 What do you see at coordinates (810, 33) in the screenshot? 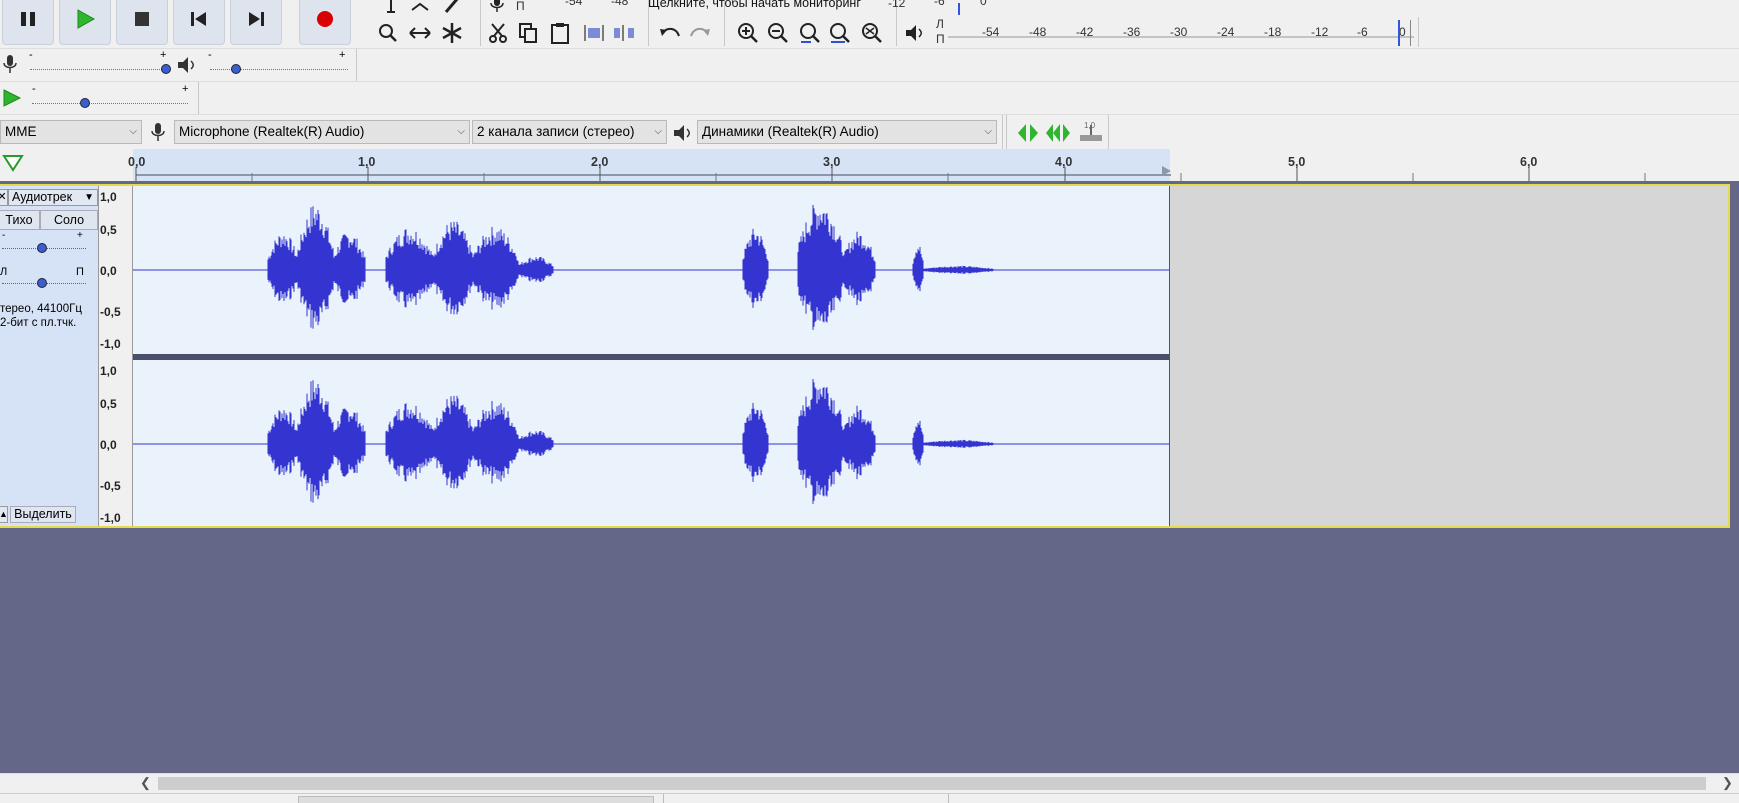
I see `fit-selection-button` at bounding box center [810, 33].